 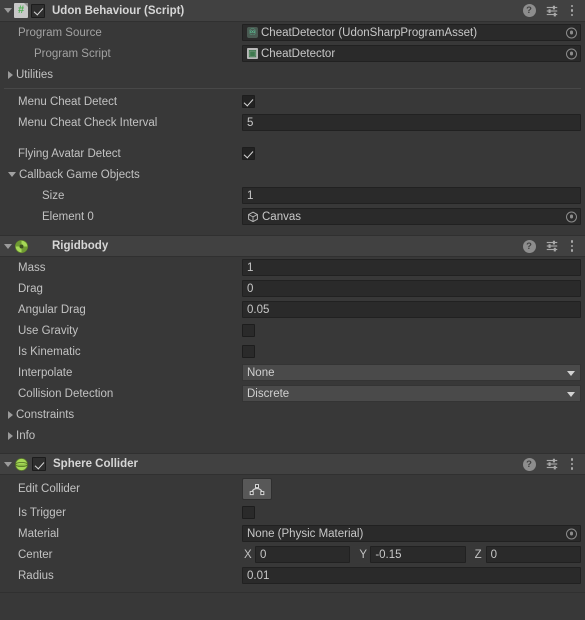 I want to click on foldout-row-constraints: Constraints, so click(x=292, y=414).